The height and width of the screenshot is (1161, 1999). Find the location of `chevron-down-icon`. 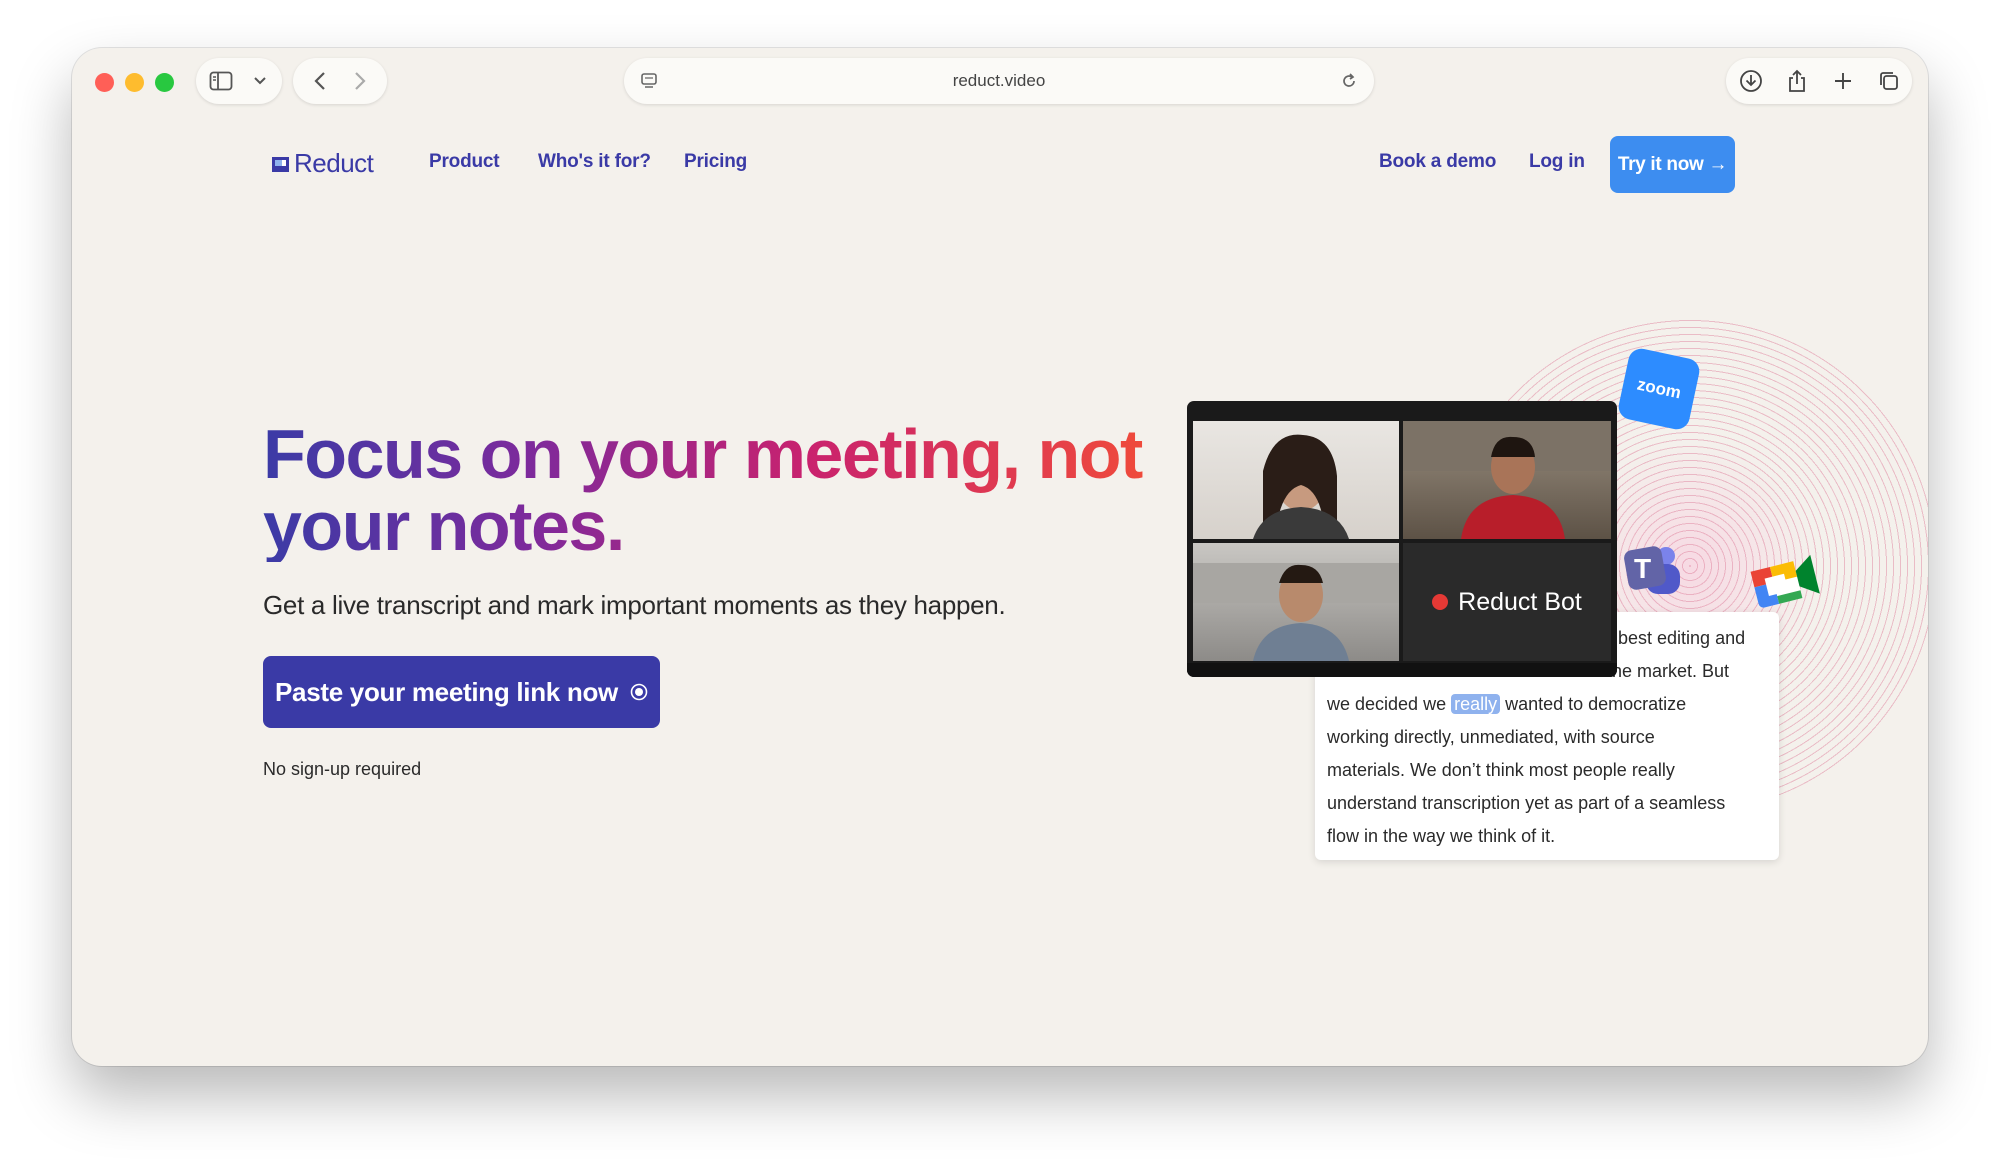

chevron-down-icon is located at coordinates (260, 81).